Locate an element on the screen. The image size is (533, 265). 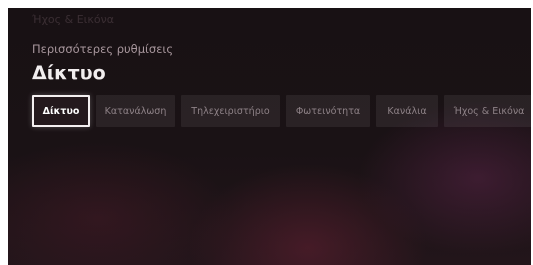
tab-label: Φωτεινότητα is located at coordinates (328, 111).